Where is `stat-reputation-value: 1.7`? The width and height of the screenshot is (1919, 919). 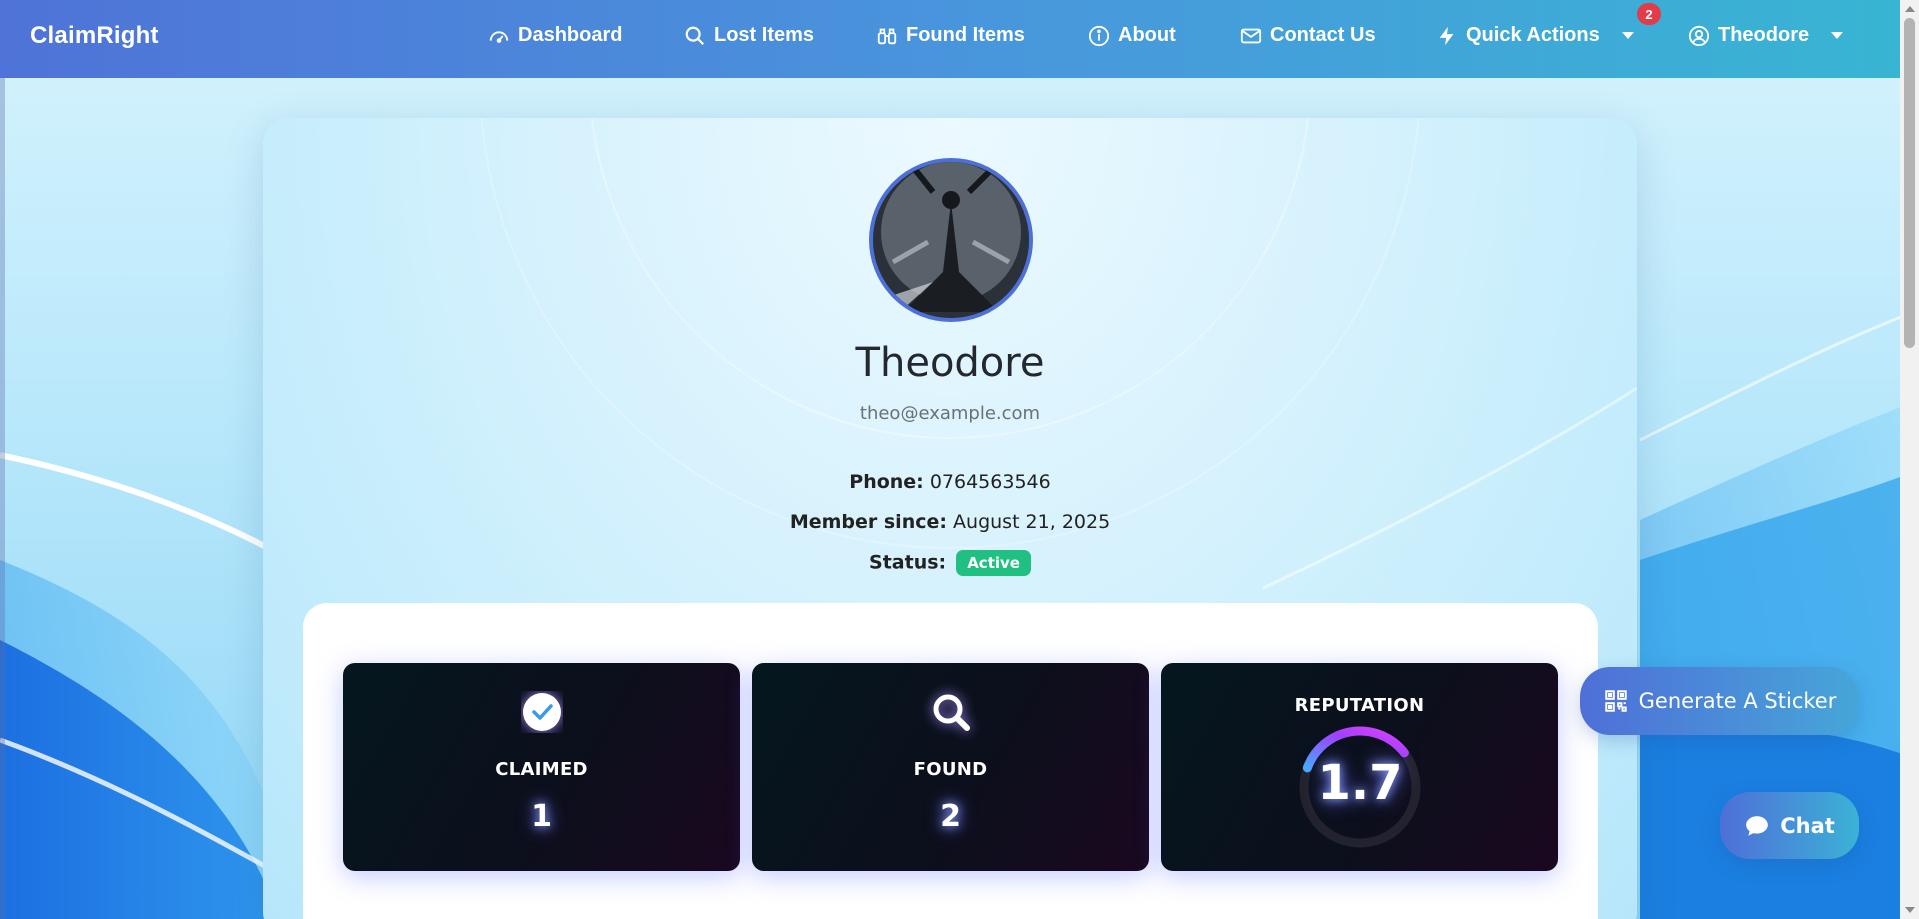
stat-reputation-value: 1.7 is located at coordinates (1360, 783).